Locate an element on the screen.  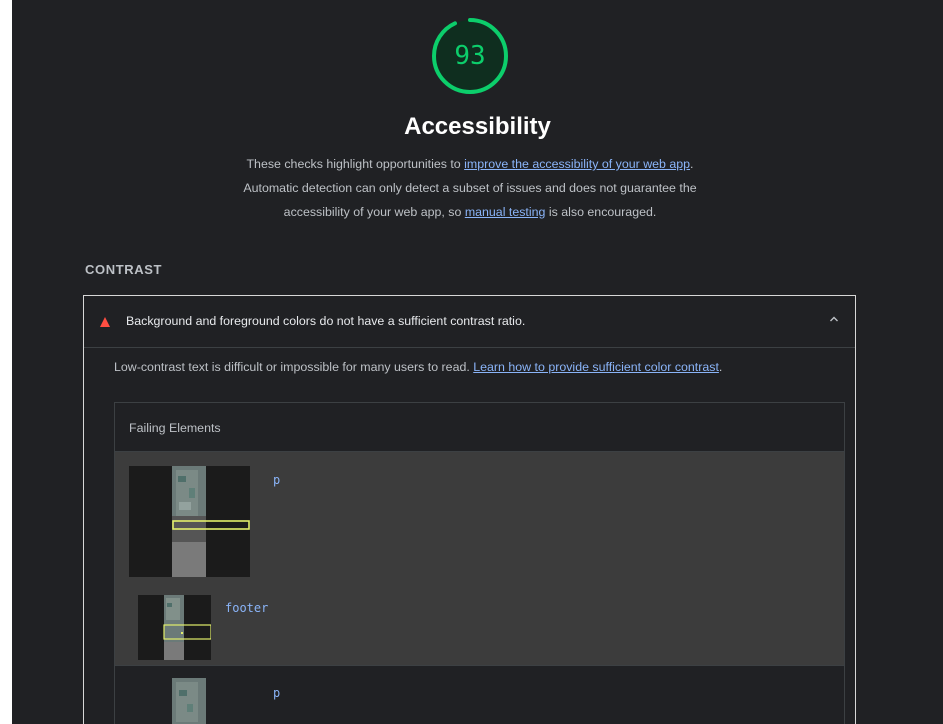
left-edge is located at coordinates (6, 362).